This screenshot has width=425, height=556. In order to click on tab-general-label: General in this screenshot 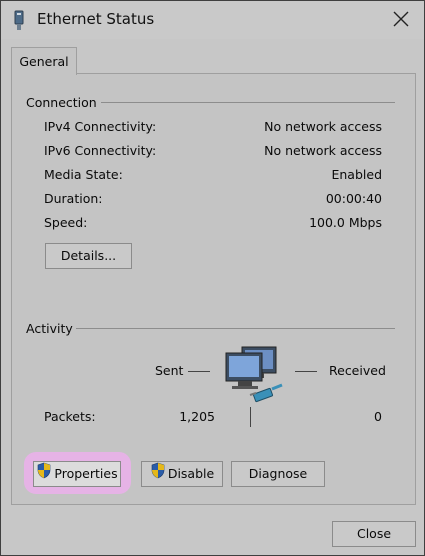, I will do `click(44, 61)`.